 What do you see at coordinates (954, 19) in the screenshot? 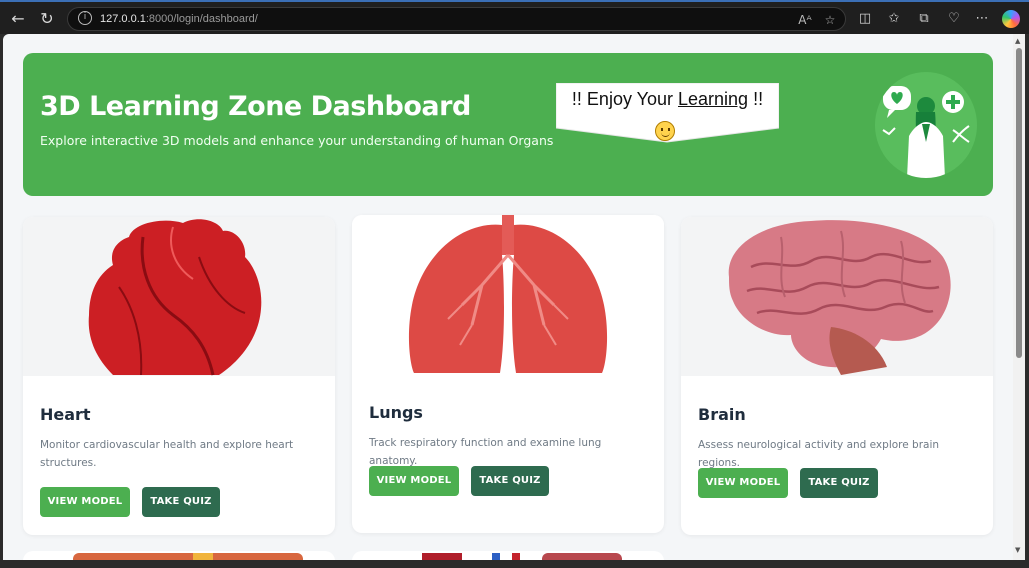
I see `browser-essentials-icon: ♡` at bounding box center [954, 19].